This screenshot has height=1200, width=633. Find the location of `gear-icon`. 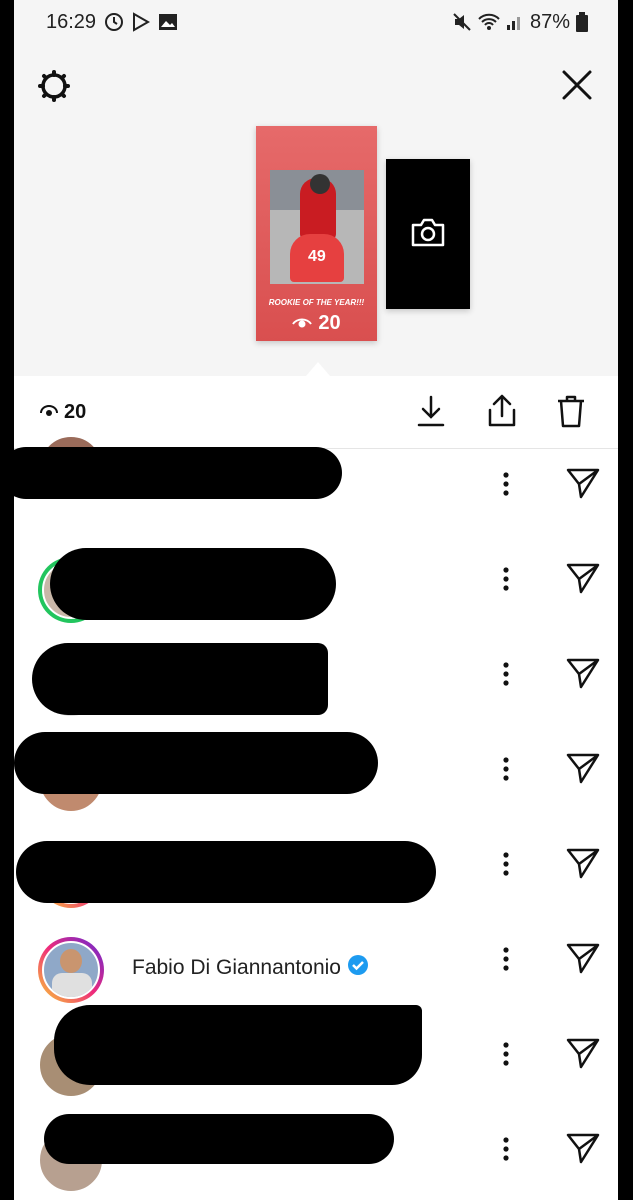

gear-icon is located at coordinates (54, 88).